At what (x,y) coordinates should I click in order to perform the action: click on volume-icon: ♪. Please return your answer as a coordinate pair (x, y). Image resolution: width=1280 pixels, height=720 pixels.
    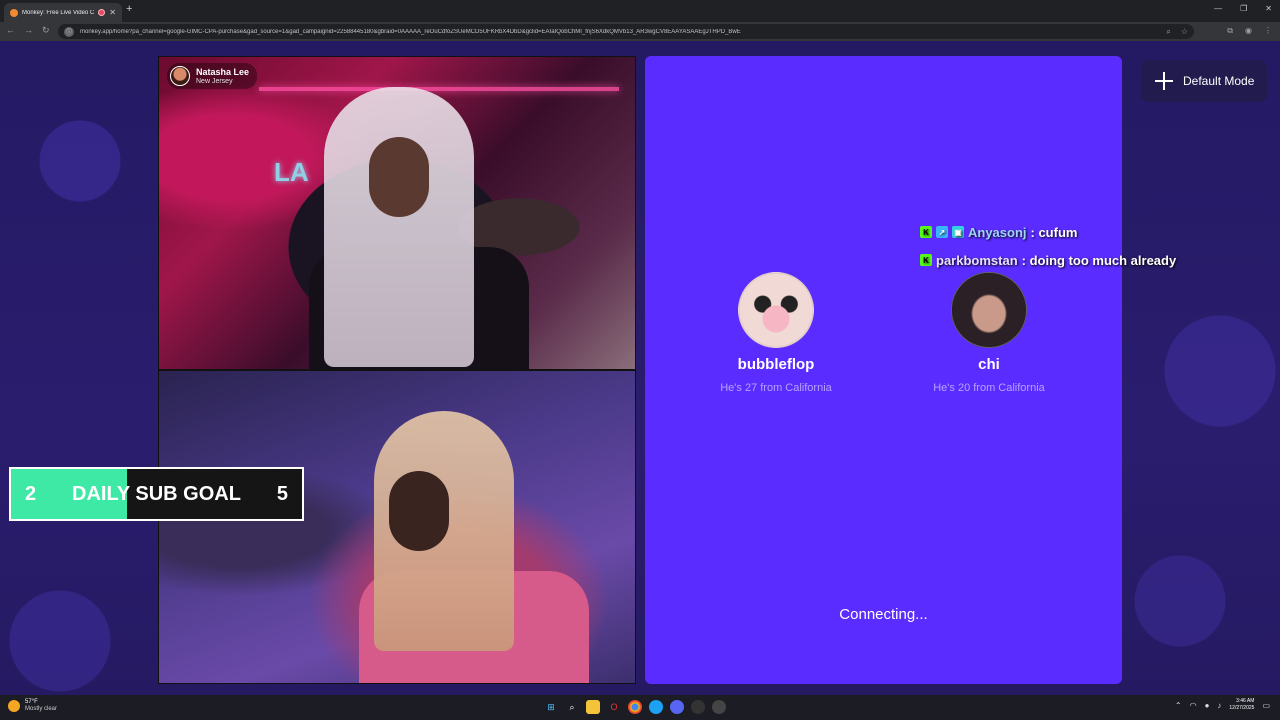
    Looking at the image, I should click on (1219, 705).